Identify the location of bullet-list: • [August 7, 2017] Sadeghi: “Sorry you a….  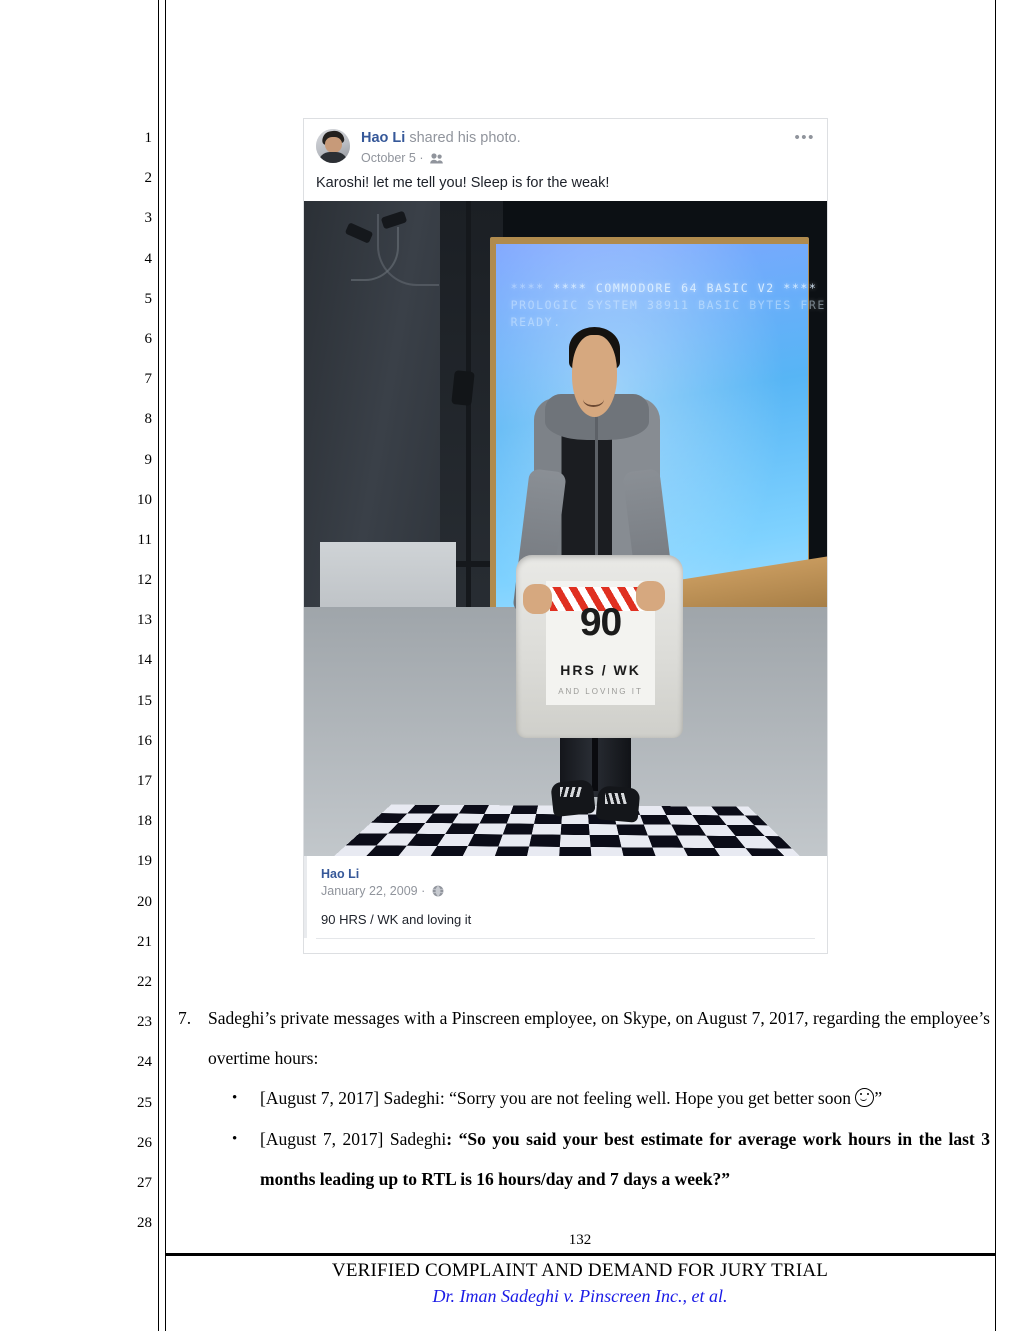
(584, 1138).